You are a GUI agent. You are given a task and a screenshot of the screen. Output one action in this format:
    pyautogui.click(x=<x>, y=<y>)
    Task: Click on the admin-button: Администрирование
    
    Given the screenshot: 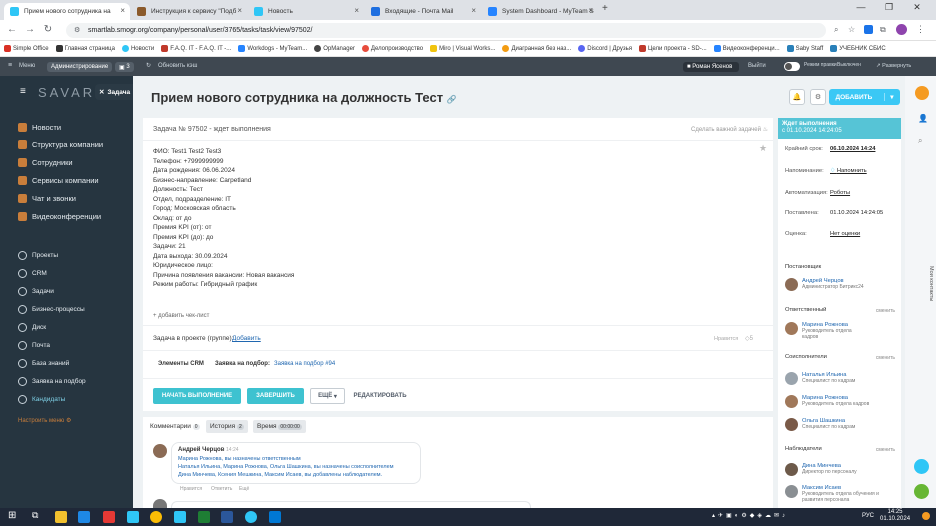 What is the action you would take?
    pyautogui.click(x=80, y=67)
    